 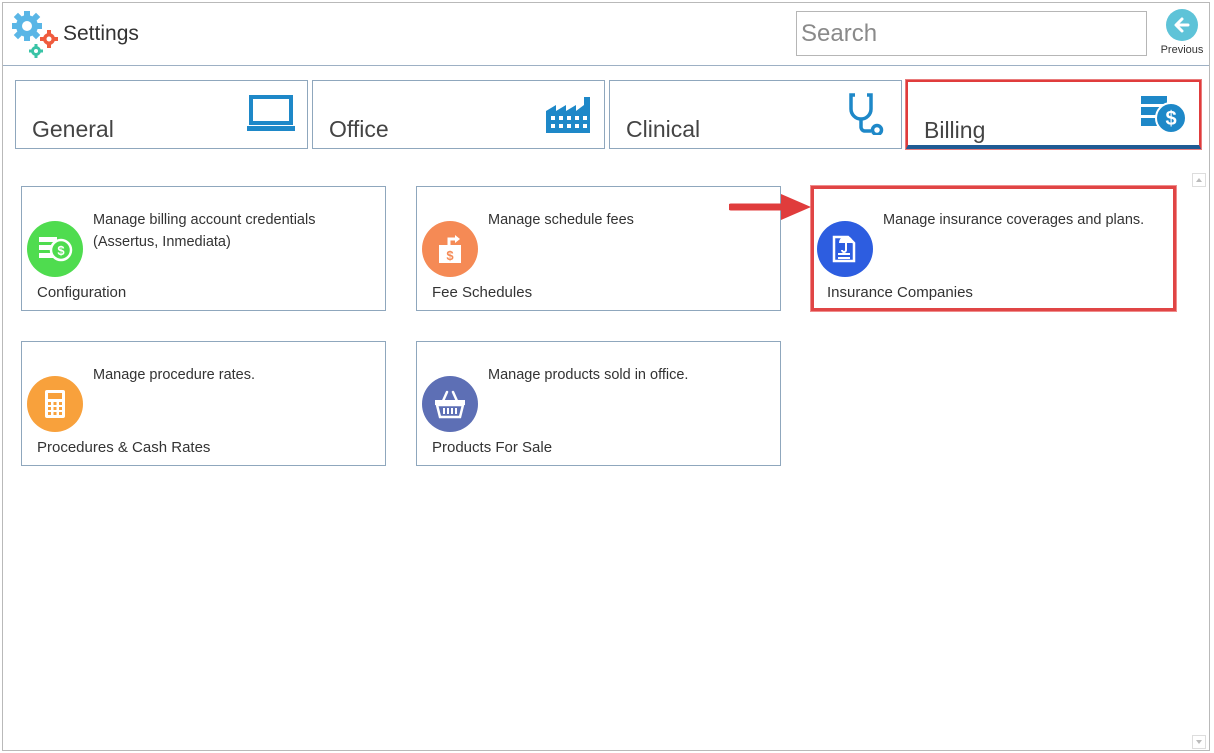 I want to click on money-stack-icon: $, so click(x=1164, y=115).